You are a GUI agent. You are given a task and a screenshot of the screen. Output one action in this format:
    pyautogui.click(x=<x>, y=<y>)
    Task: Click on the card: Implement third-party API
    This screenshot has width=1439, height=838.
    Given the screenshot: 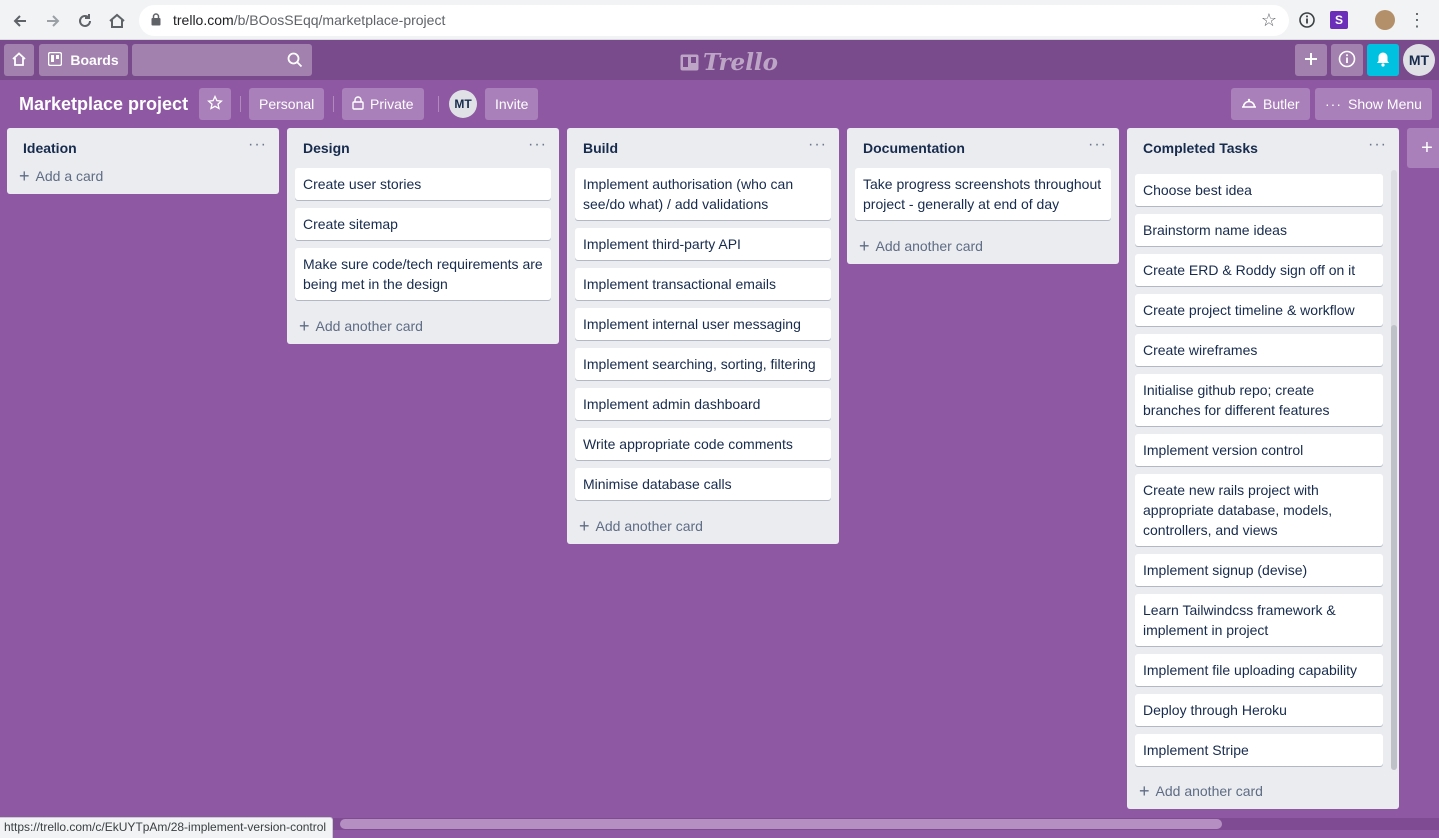 What is the action you would take?
    pyautogui.click(x=703, y=244)
    